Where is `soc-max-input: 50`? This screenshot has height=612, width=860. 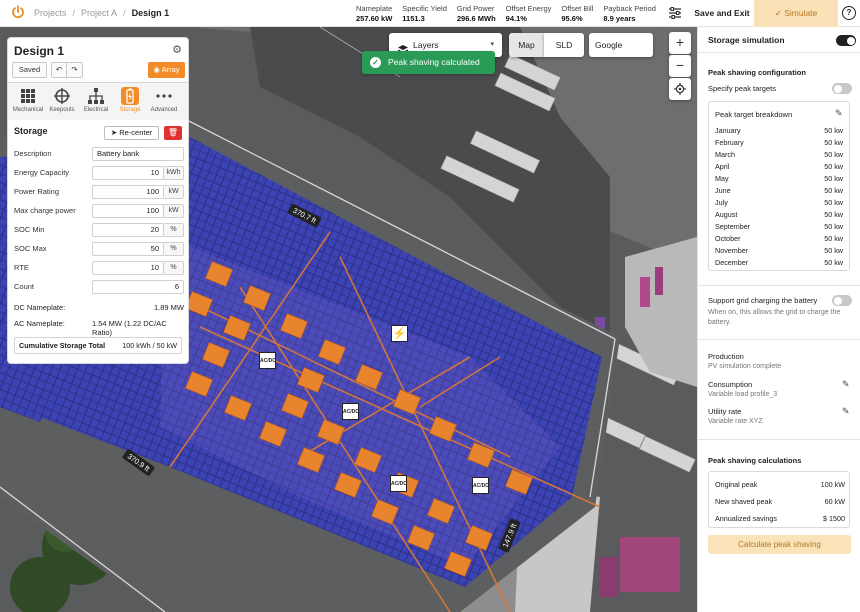
soc-max-input: 50 is located at coordinates (128, 249).